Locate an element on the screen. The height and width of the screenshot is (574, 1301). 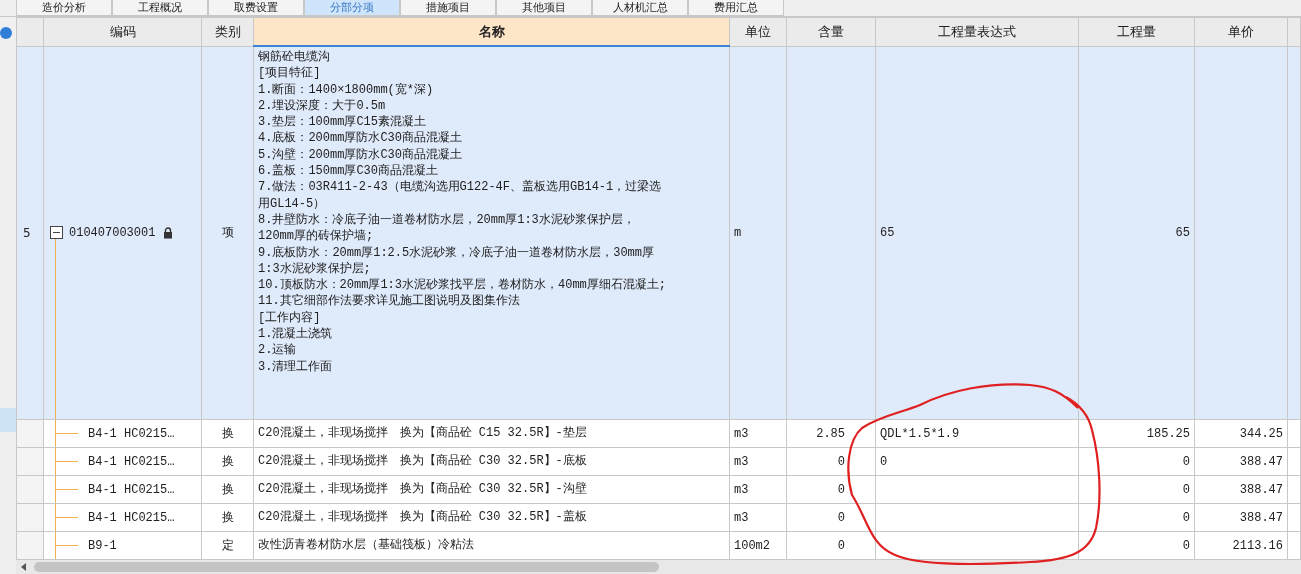
tab: 措施项目 is located at coordinates (448, 8).